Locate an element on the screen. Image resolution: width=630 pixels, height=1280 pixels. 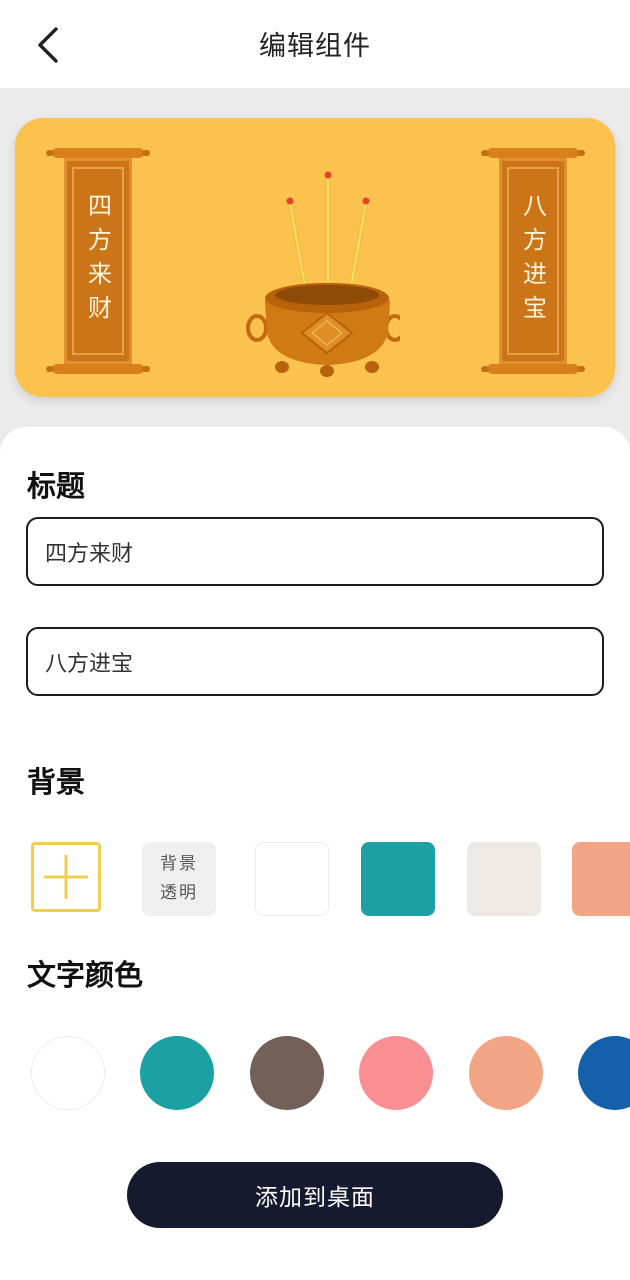
add-background-button is located at coordinates (66, 877).